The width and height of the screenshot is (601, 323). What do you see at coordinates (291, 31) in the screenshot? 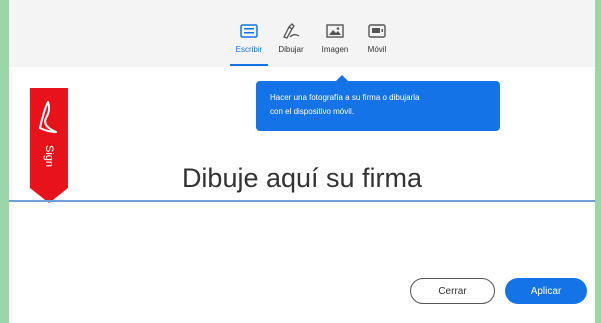
I see `pen-icon` at bounding box center [291, 31].